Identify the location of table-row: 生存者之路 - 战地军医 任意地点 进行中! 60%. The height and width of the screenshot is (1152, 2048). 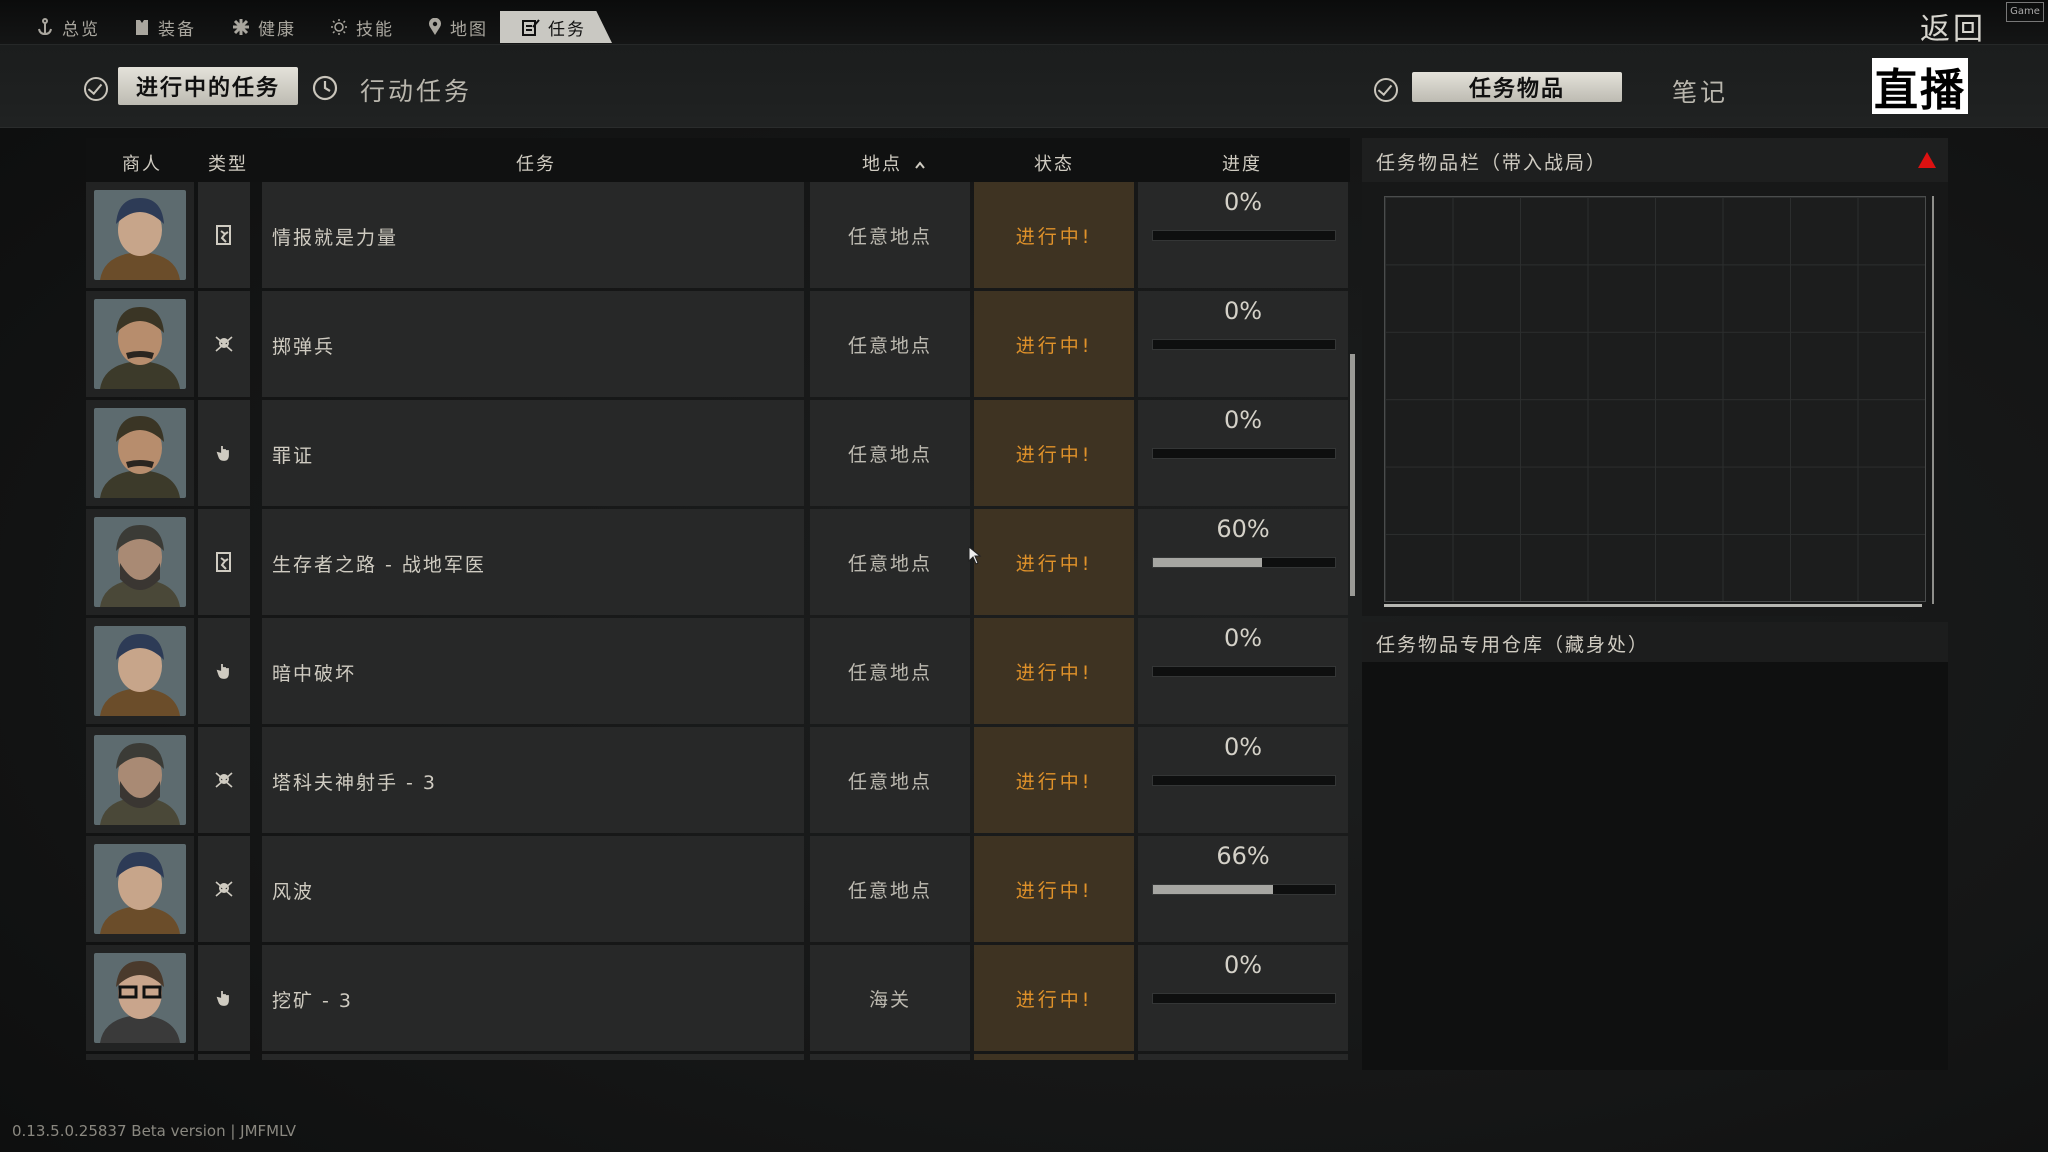
(718, 562).